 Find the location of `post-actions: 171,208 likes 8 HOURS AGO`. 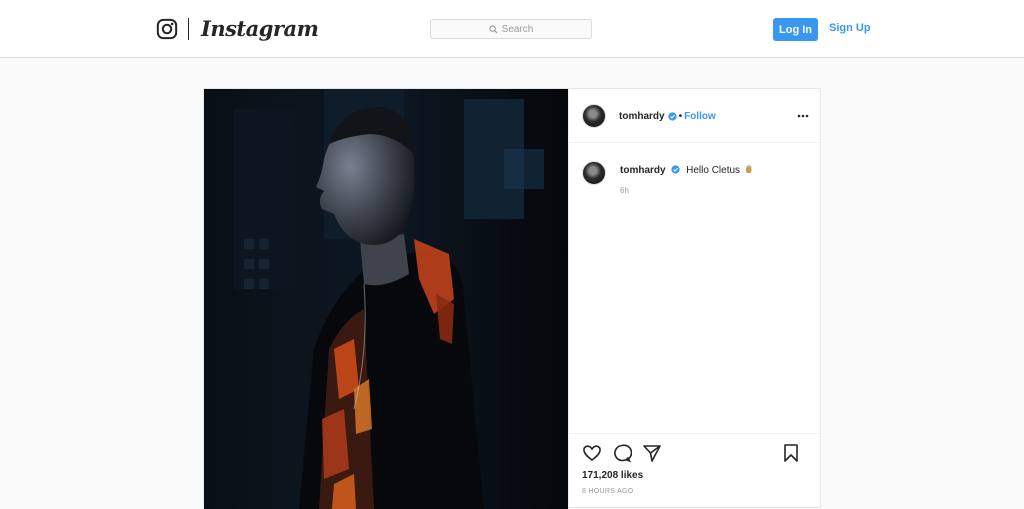

post-actions: 171,208 likes 8 HOURS AGO is located at coordinates (695, 464).